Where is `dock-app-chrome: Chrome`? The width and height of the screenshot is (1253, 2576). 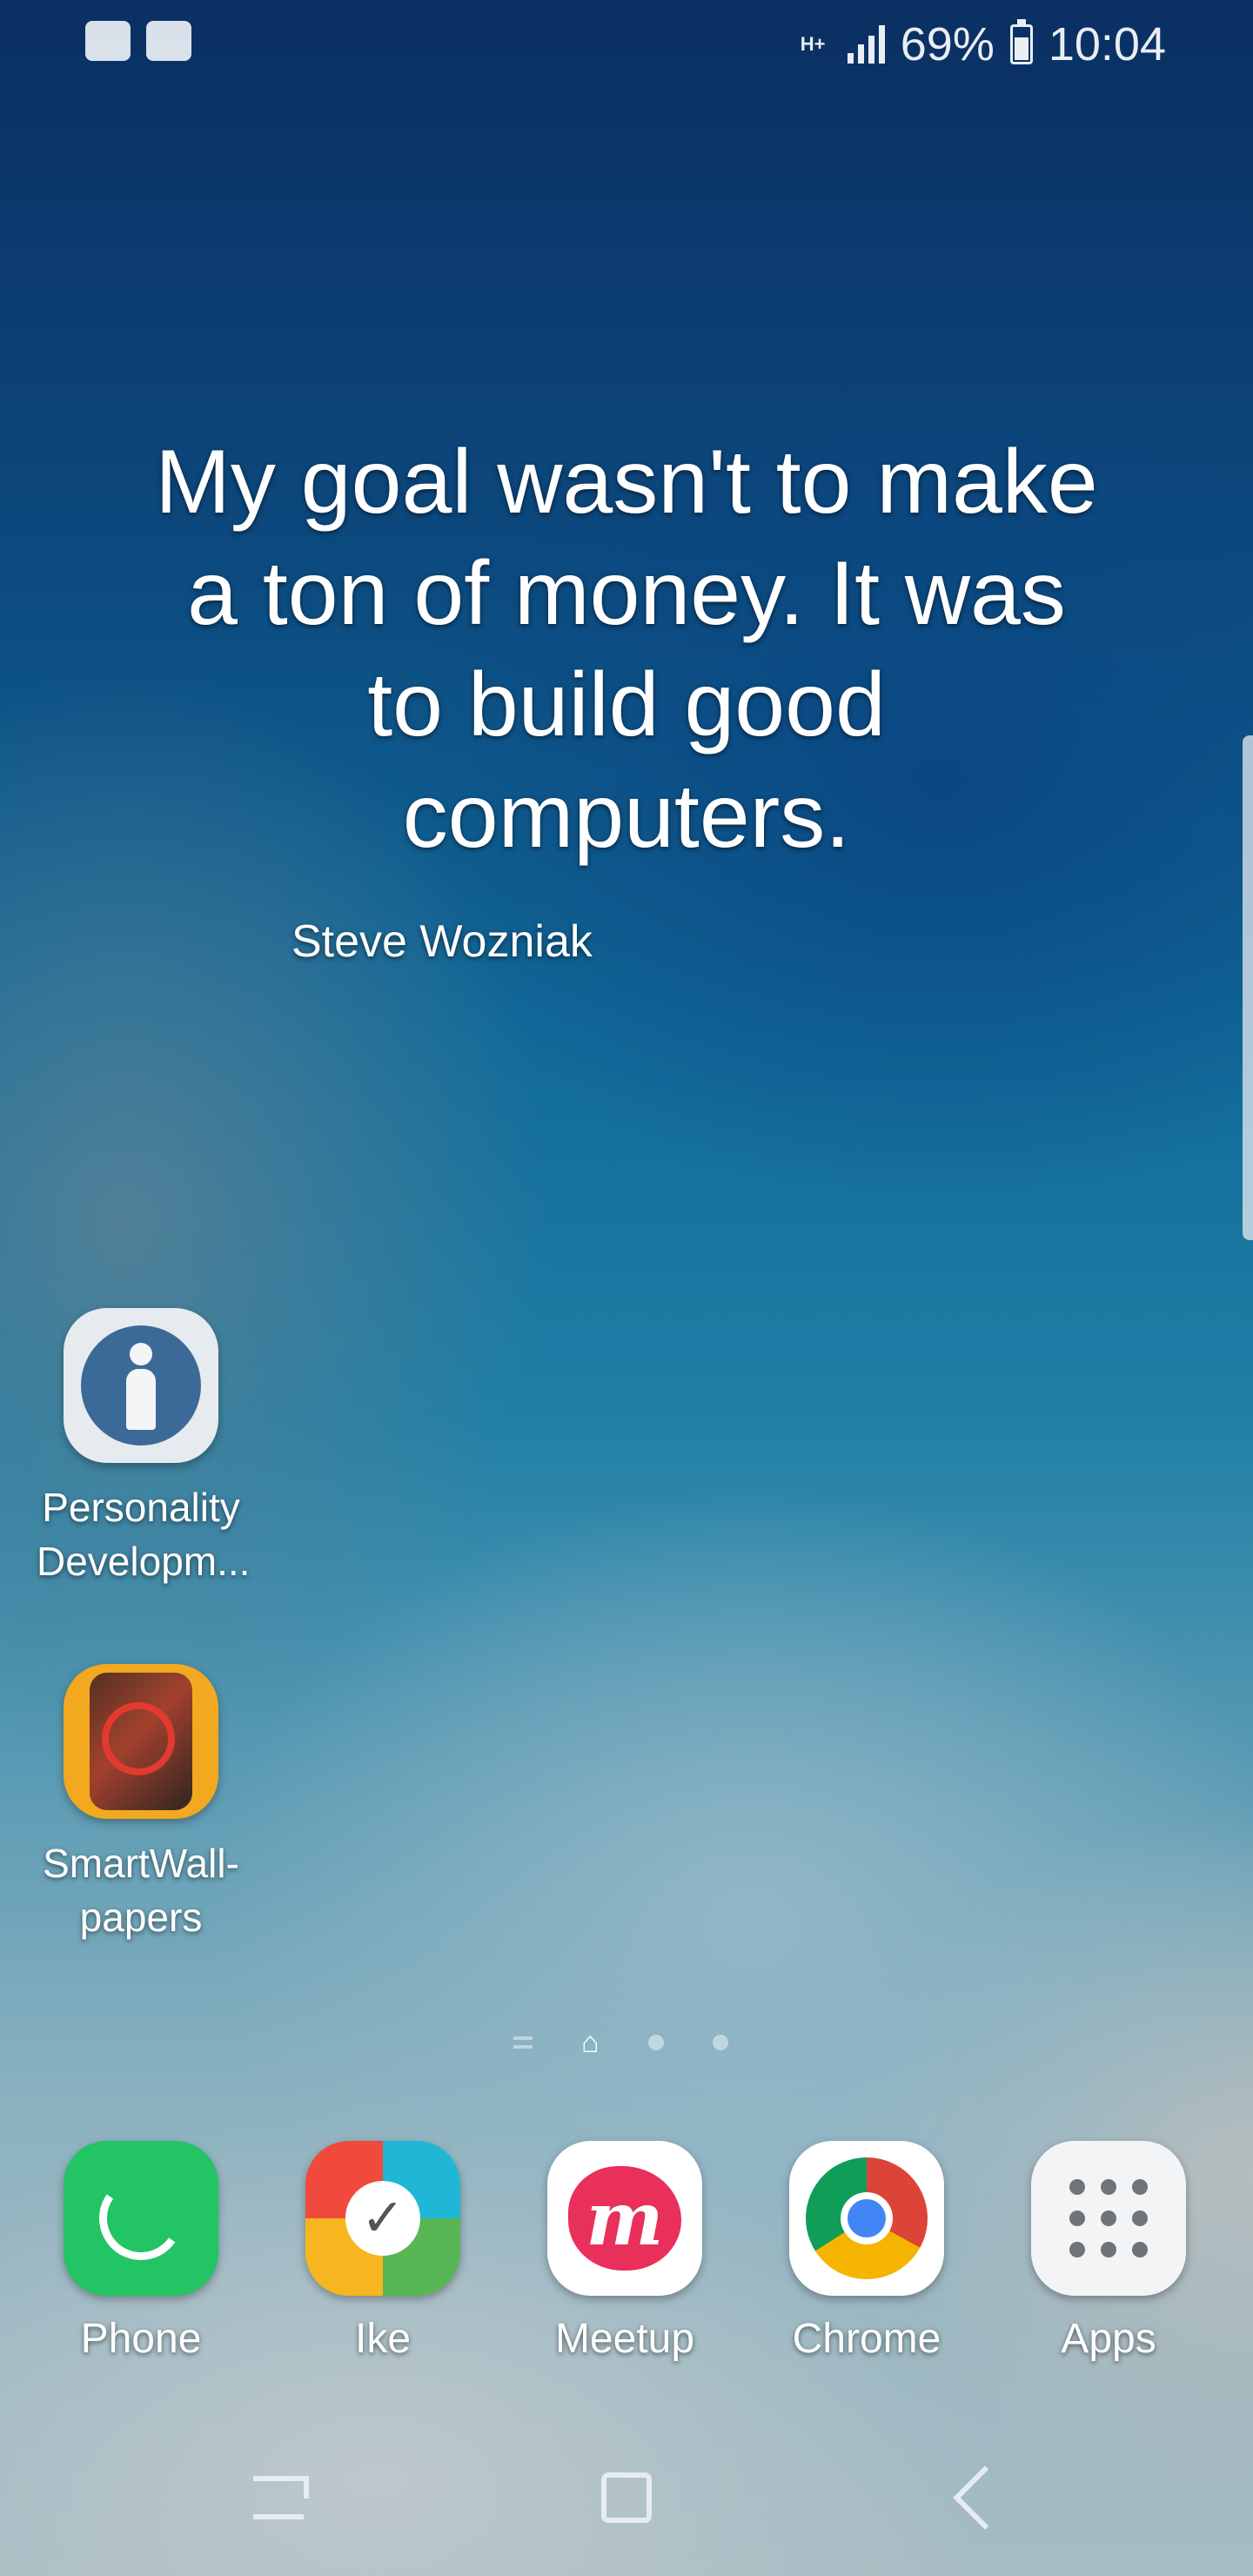
dock-app-chrome: Chrome is located at coordinates (866, 2254).